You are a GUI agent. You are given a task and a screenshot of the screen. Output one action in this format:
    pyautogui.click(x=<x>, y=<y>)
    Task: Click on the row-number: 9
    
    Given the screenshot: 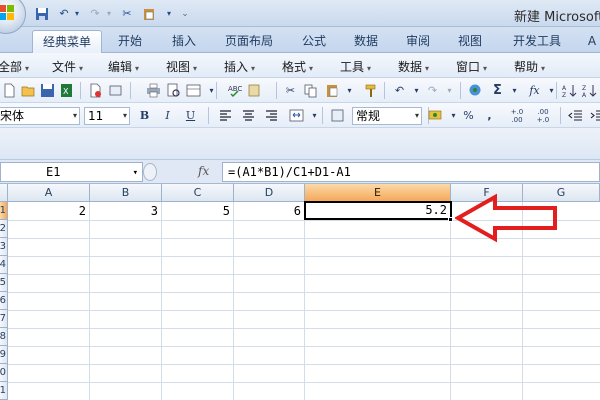 What is the action you would take?
    pyautogui.click(x=3, y=354)
    